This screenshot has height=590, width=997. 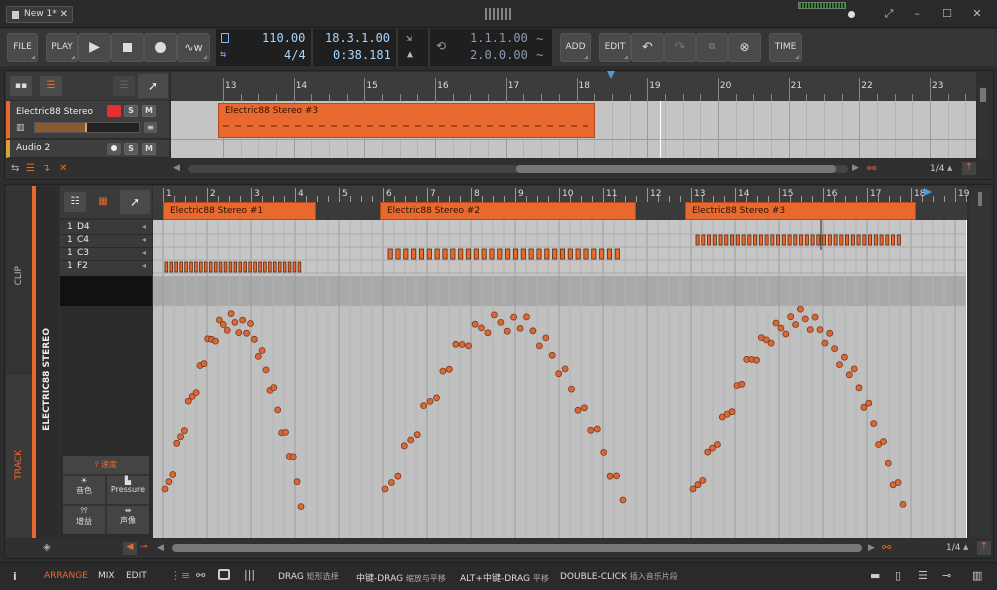 What do you see at coordinates (224, 574) in the screenshot?
I see `panel-icon` at bounding box center [224, 574].